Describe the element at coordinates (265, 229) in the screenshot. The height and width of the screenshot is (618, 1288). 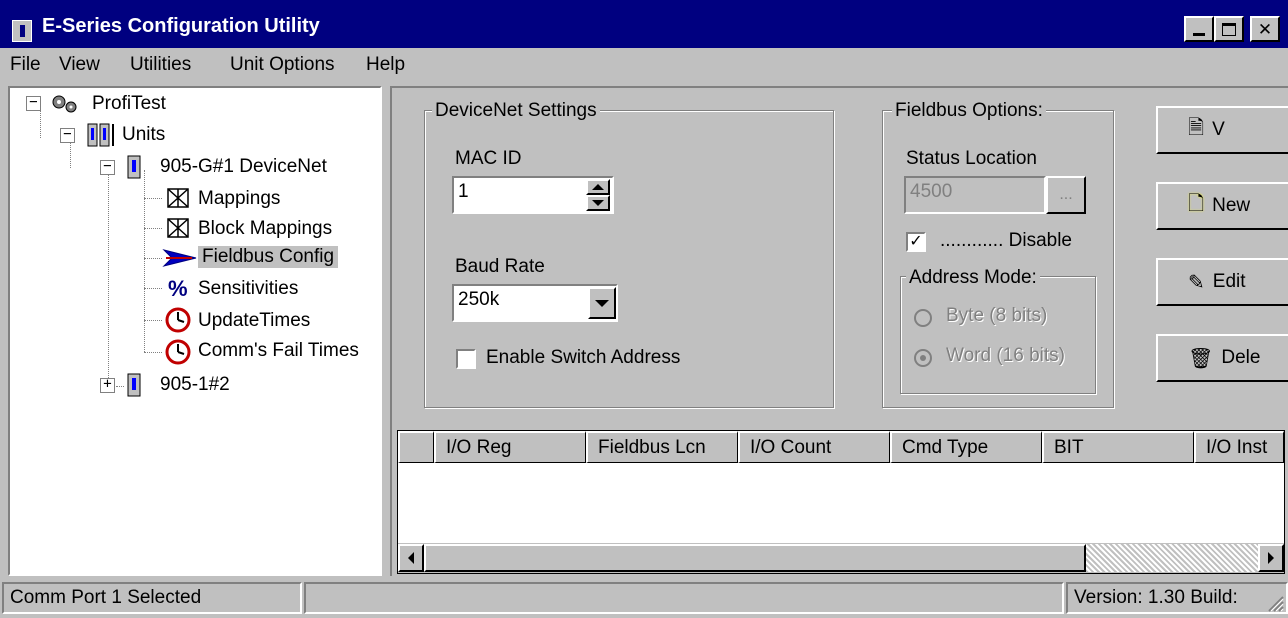
I see `tree-item-block-mappings: Block Mappings` at that location.